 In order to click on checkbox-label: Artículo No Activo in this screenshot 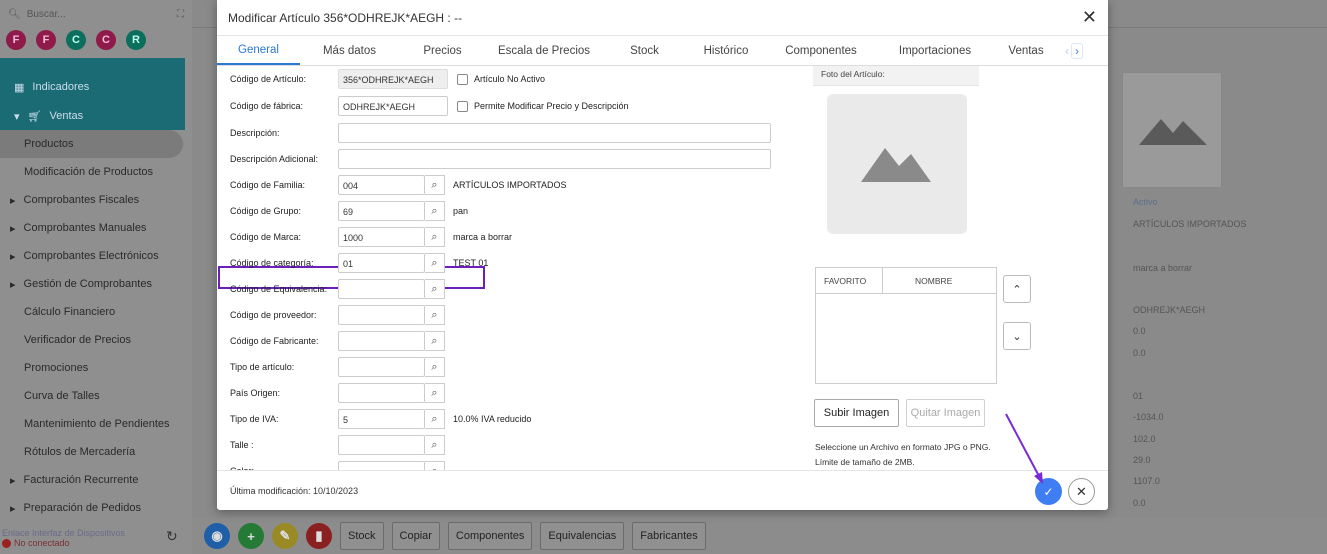, I will do `click(510, 79)`.